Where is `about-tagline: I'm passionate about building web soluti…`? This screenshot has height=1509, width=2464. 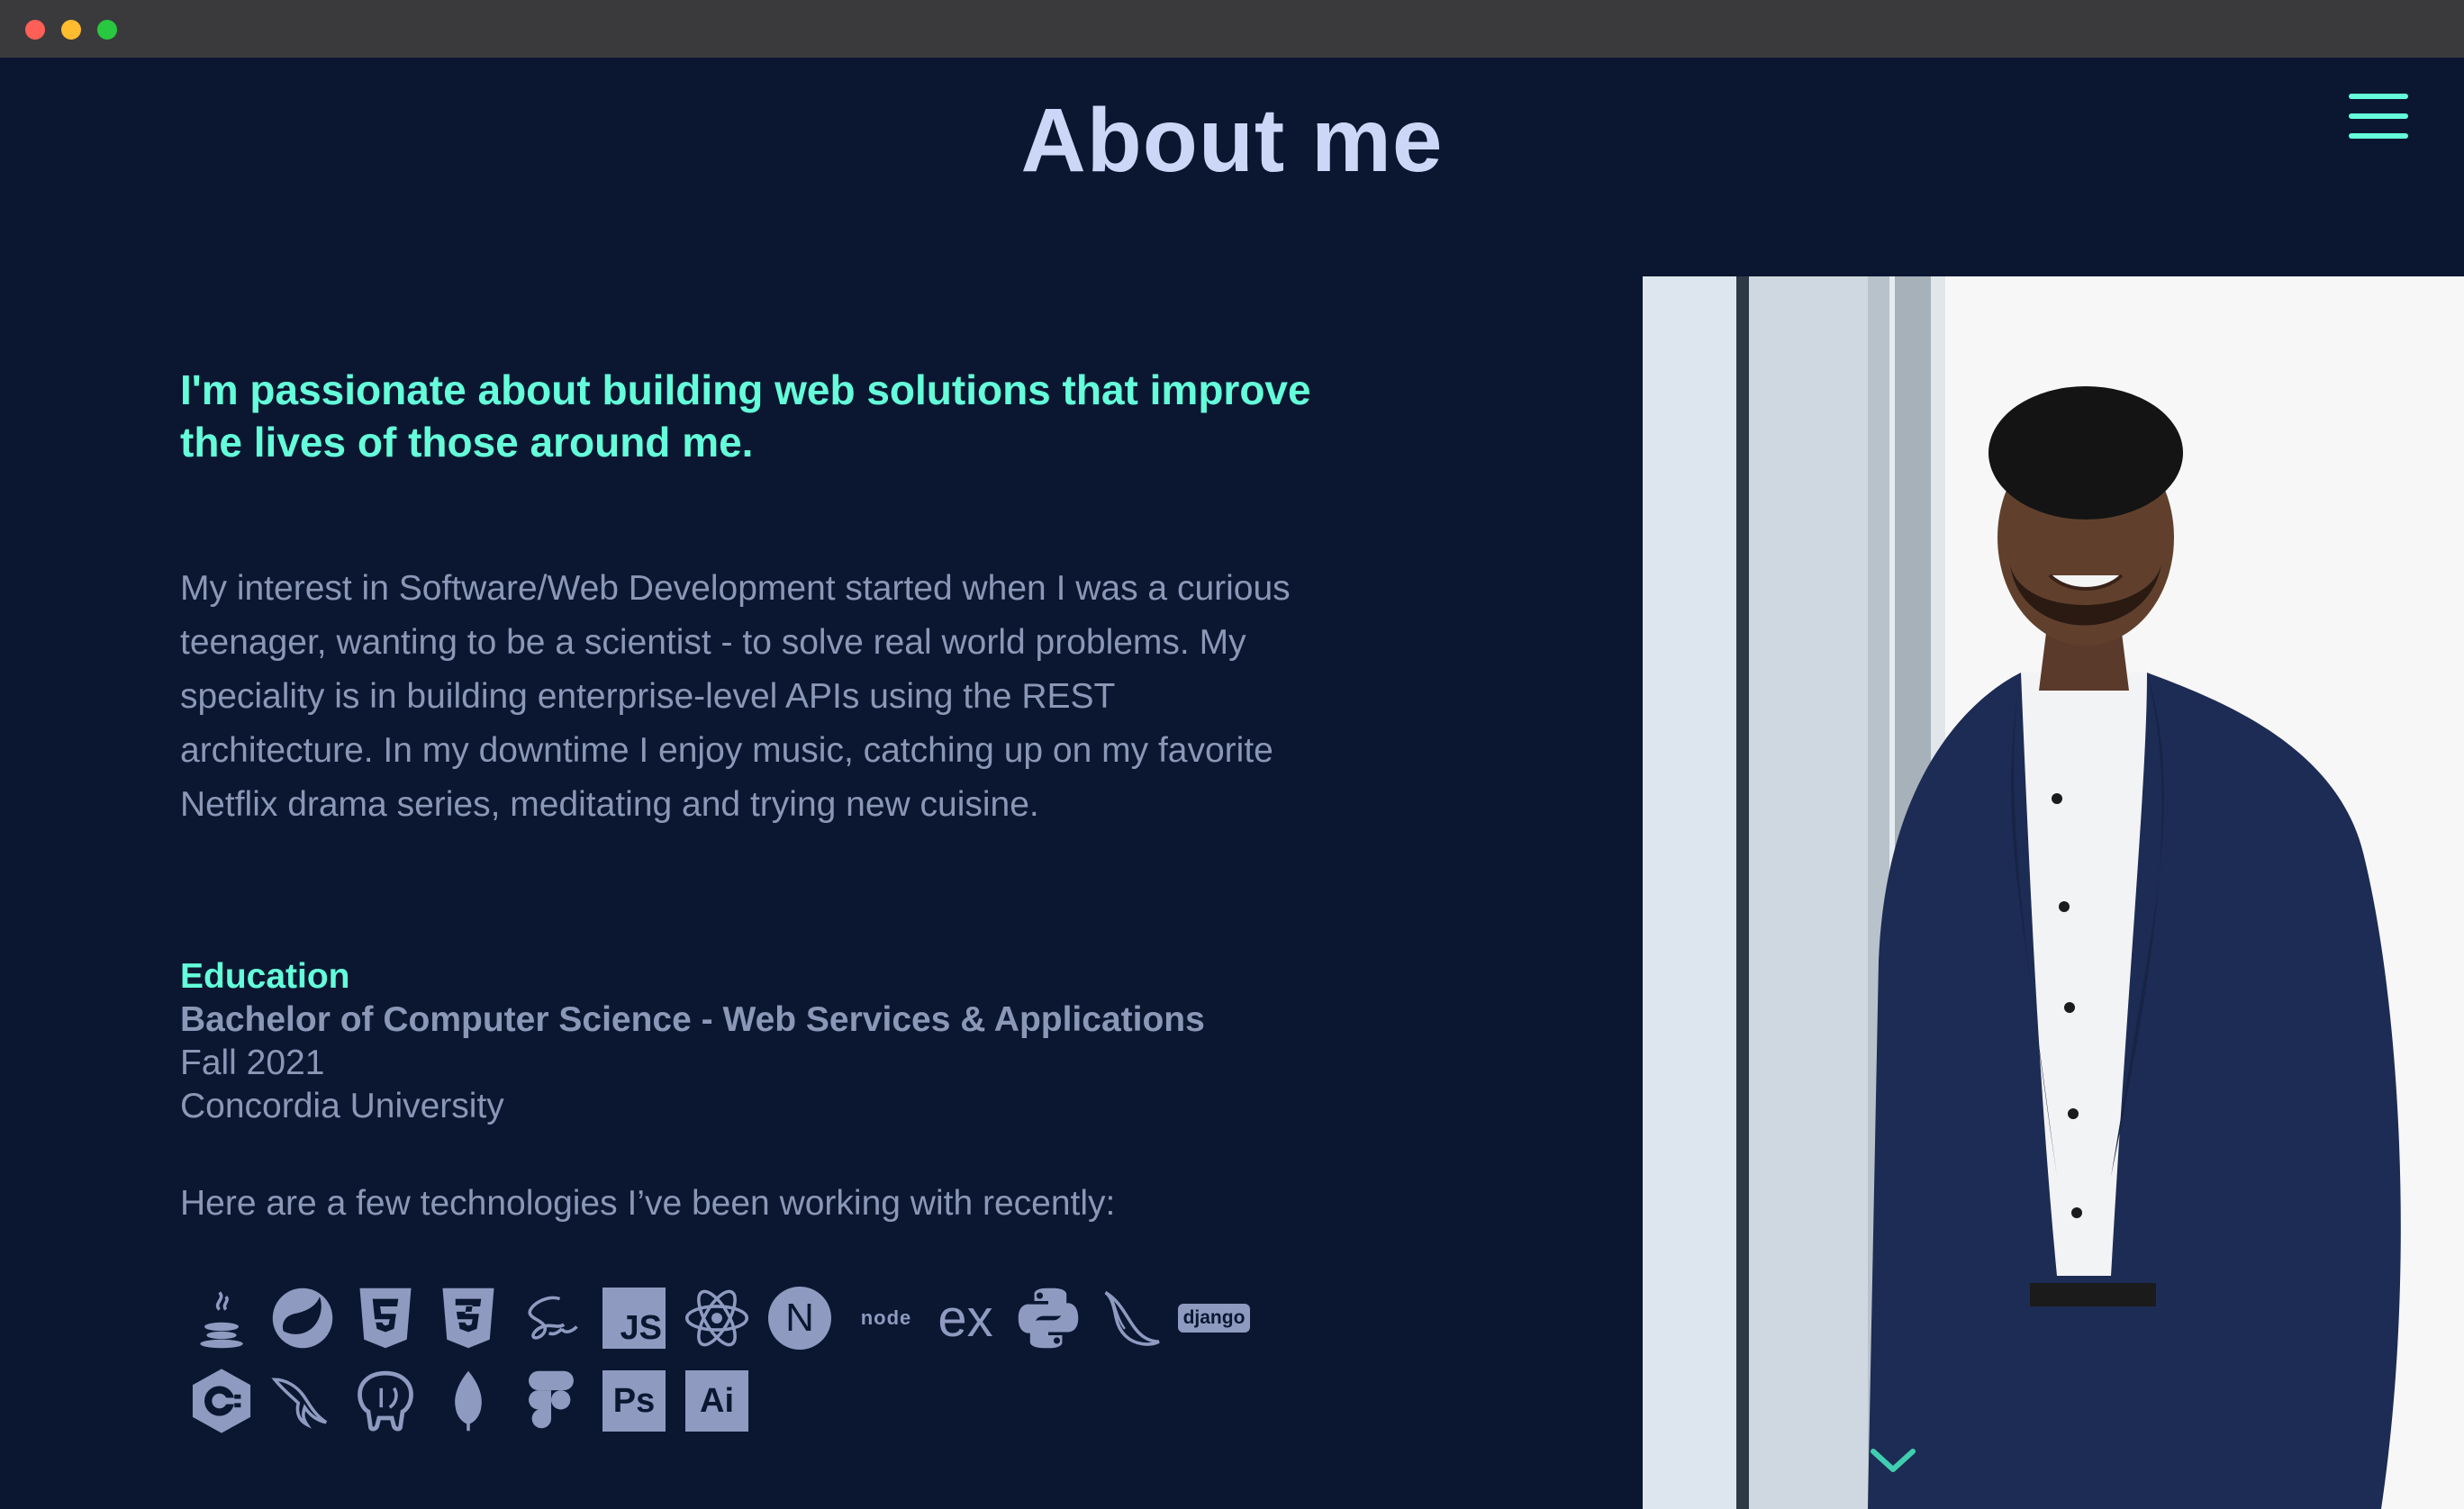
about-tagline: I'm passionate about building web soluti… is located at coordinates (745, 415).